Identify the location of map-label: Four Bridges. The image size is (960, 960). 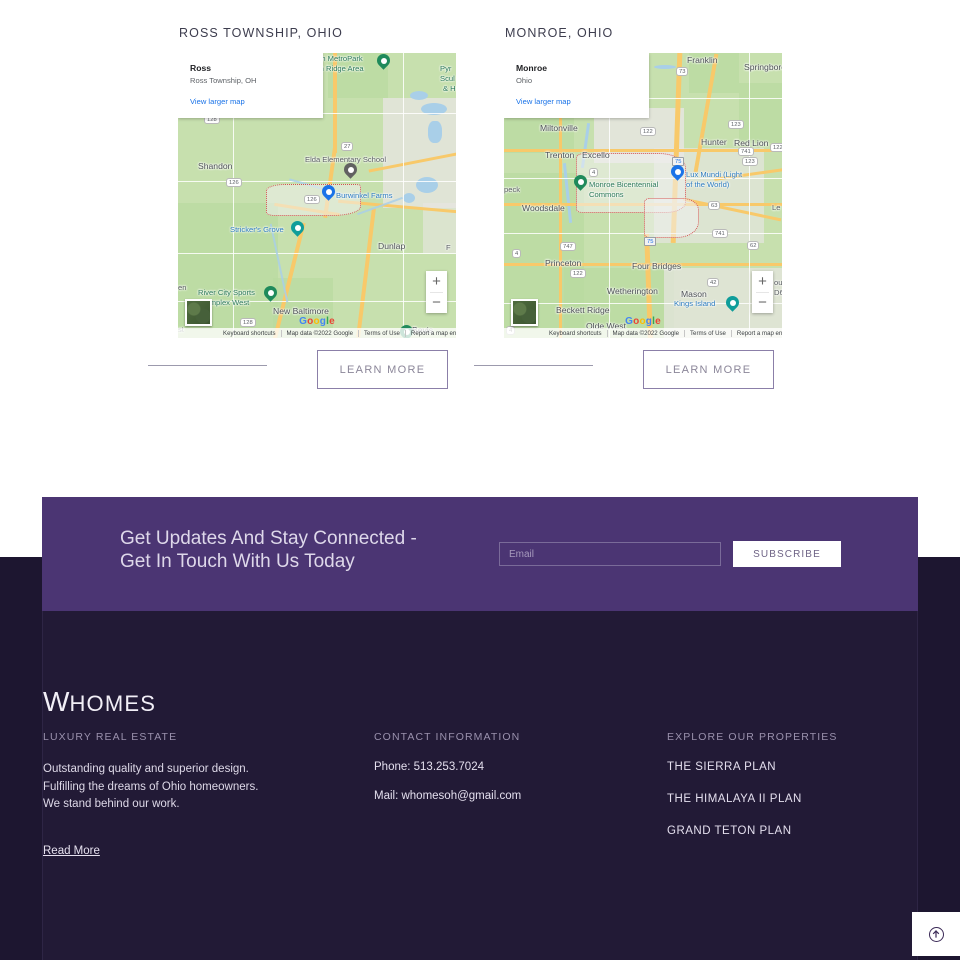
(657, 266).